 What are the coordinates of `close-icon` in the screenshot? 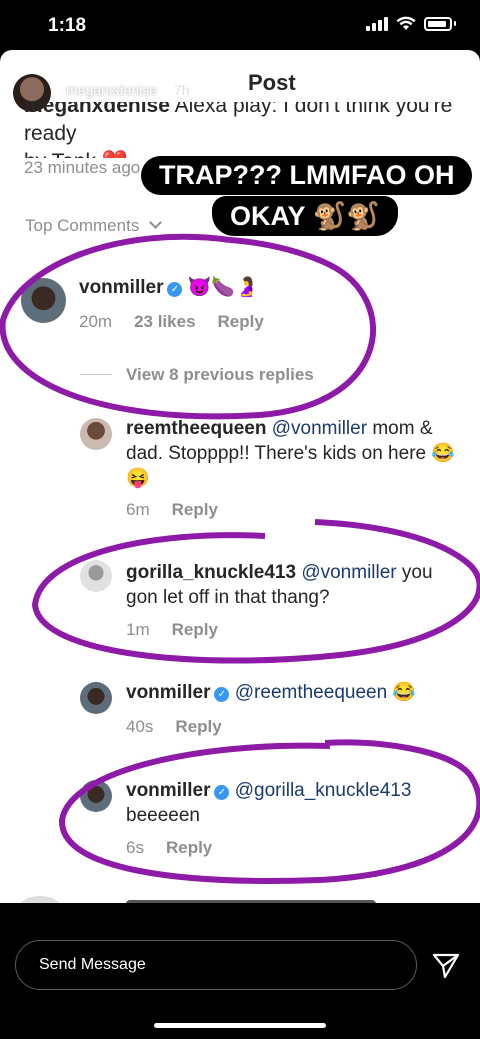 It's located at (456, 82).